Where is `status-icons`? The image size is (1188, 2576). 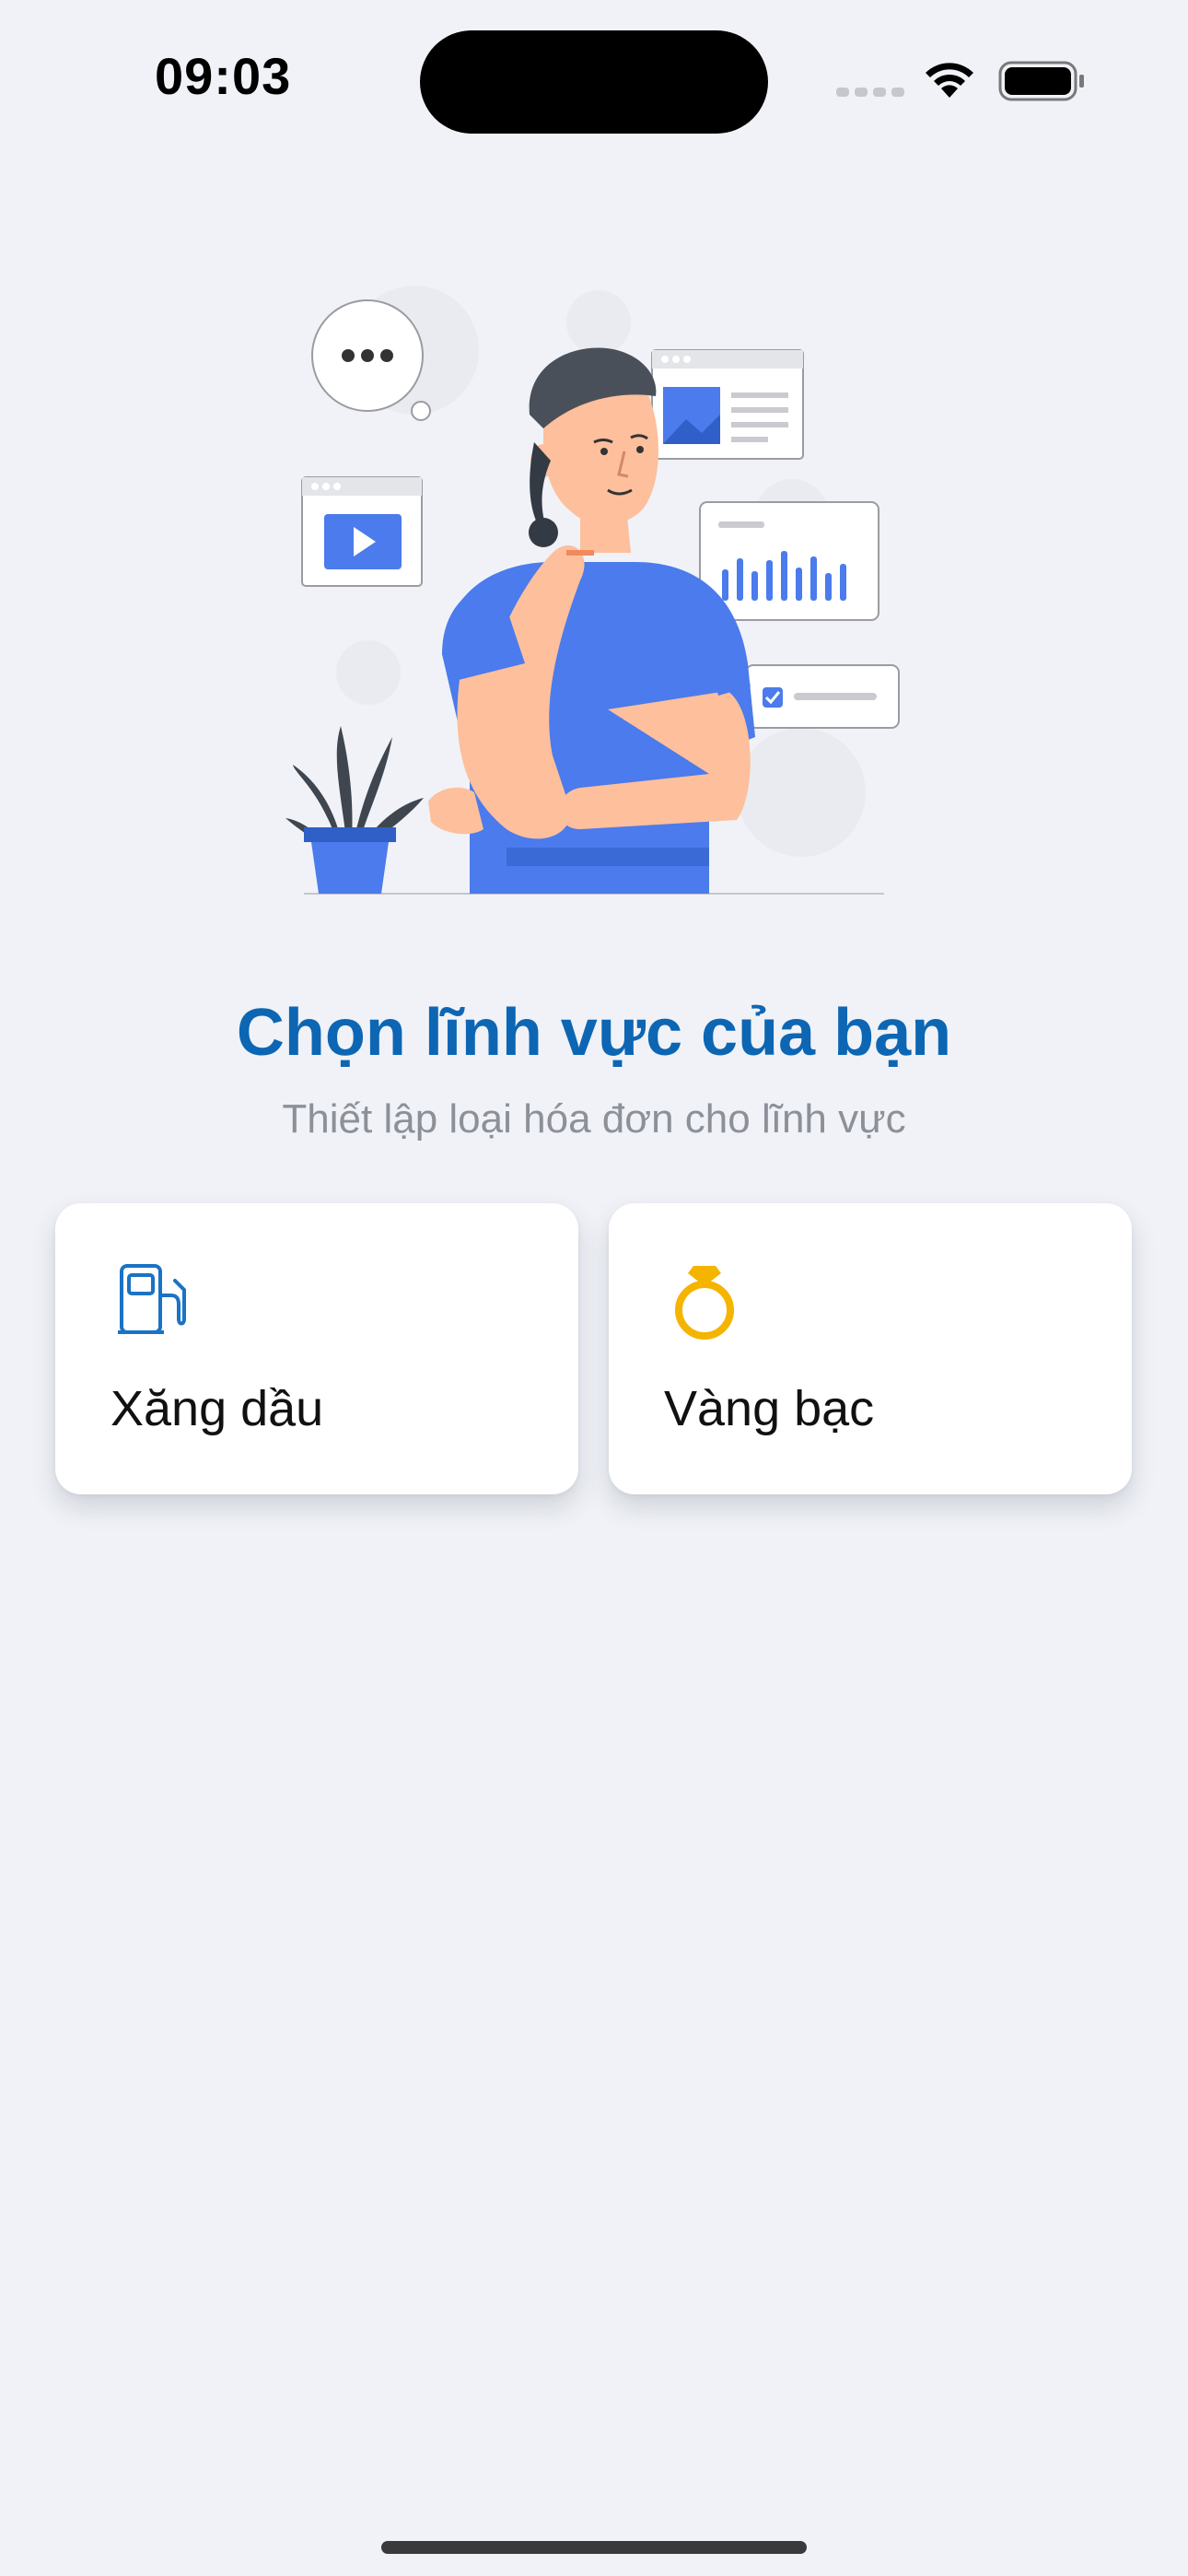
status-icons is located at coordinates (961, 79).